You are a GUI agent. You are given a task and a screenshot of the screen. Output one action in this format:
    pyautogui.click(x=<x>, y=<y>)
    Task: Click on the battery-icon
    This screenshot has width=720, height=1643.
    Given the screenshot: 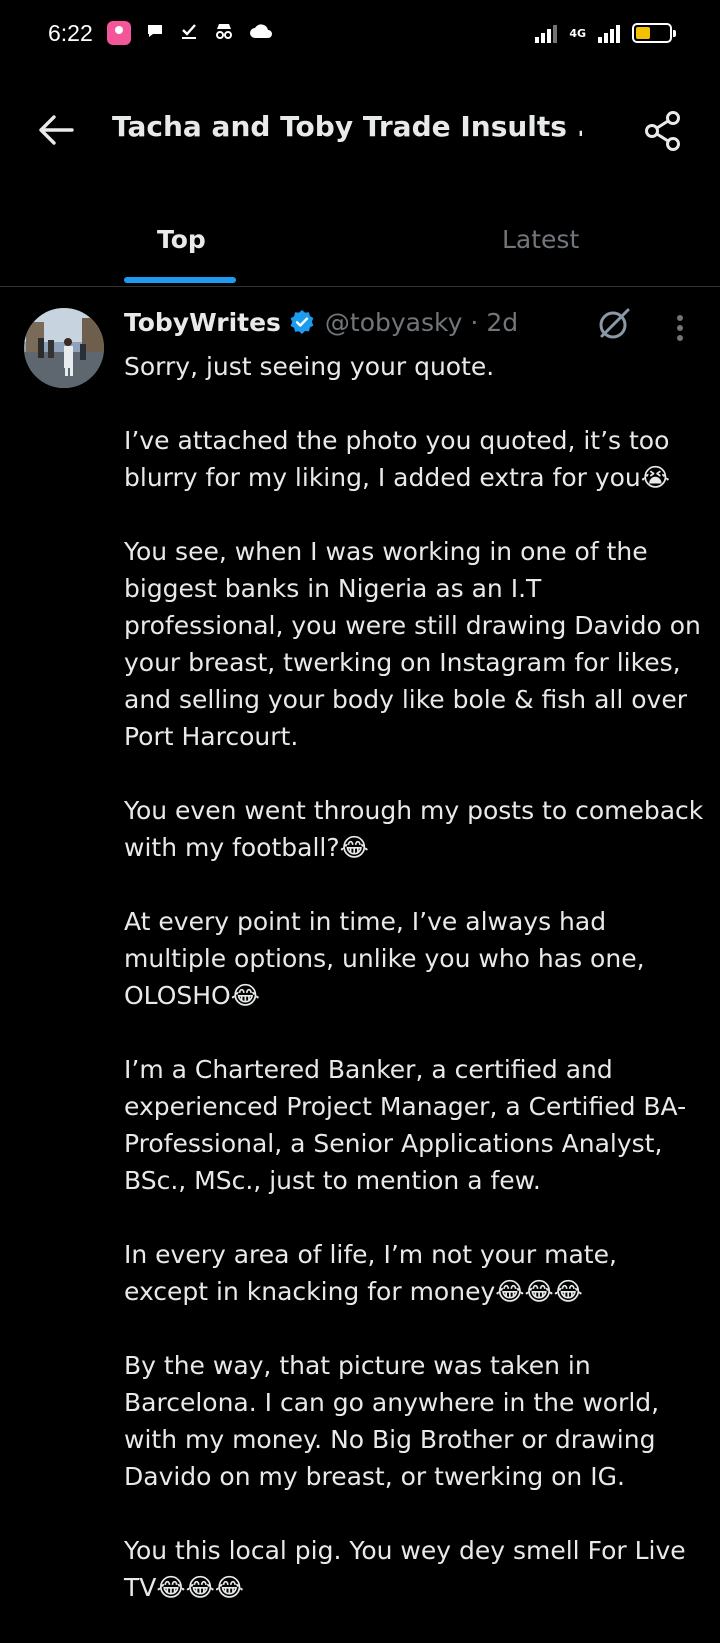 What is the action you would take?
    pyautogui.click(x=654, y=33)
    